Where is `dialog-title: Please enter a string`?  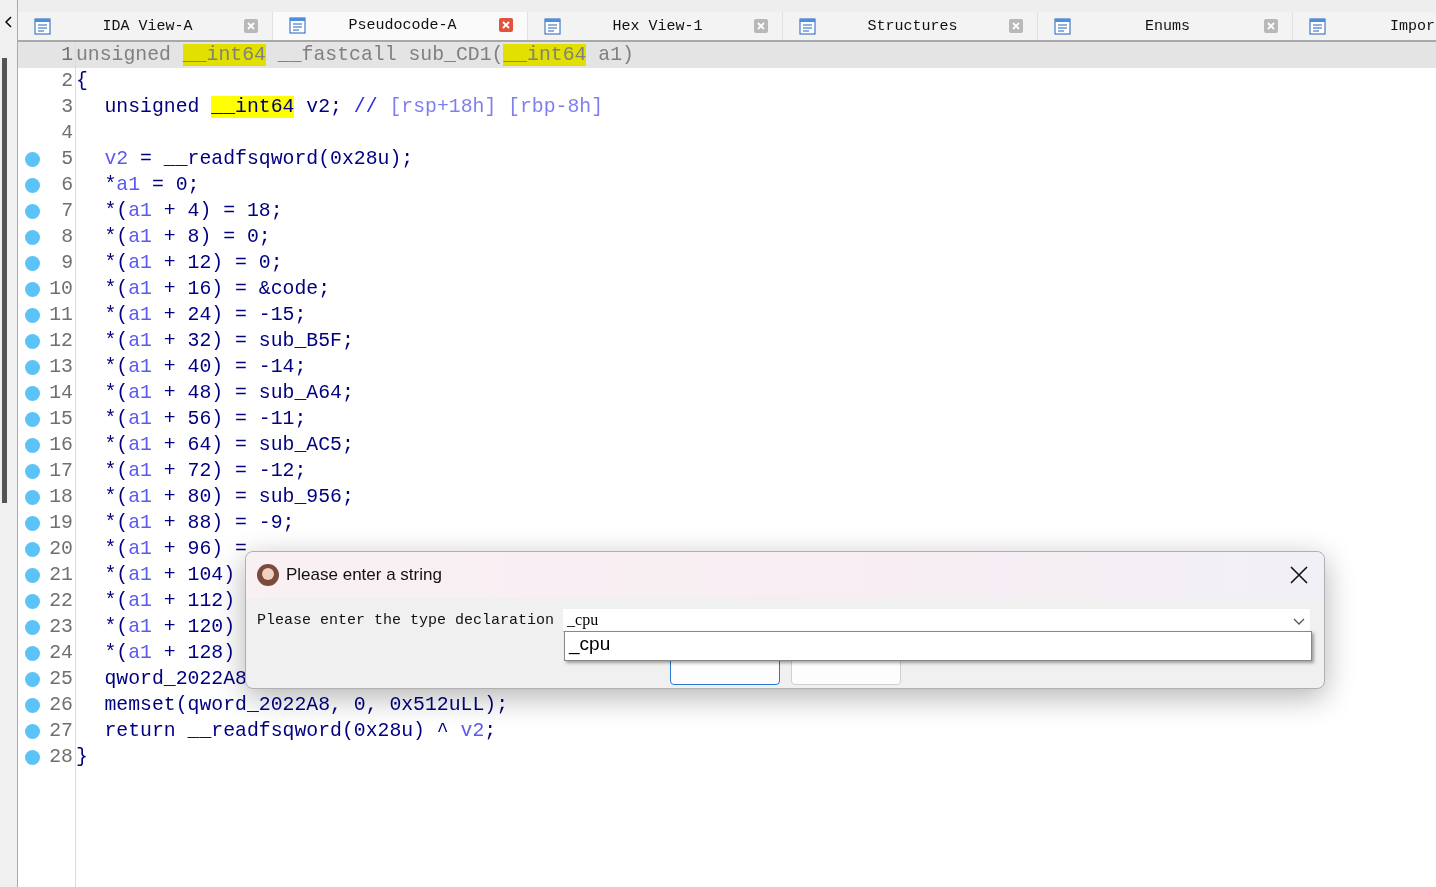 dialog-title: Please enter a string is located at coordinates (364, 575).